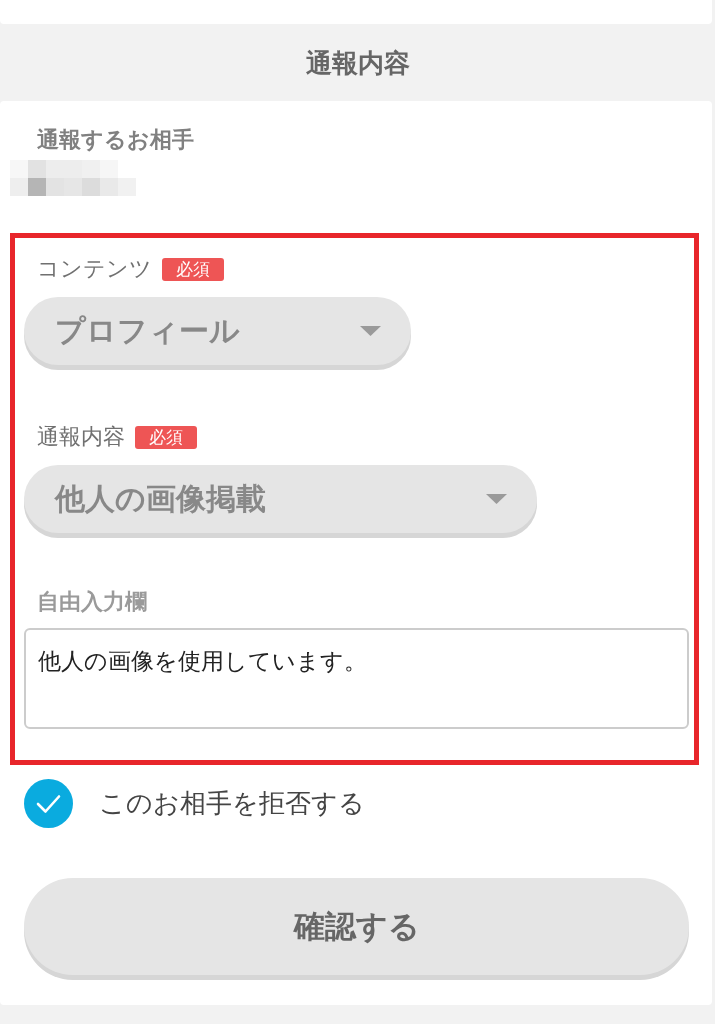 The image size is (715, 1024). Describe the element at coordinates (232, 803) in the screenshot. I see `block-user-label: このお相手を拒否する` at that location.